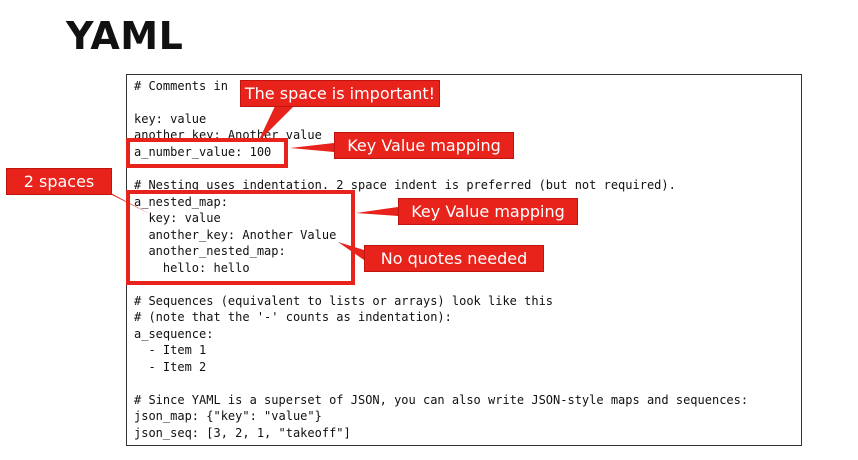 This screenshot has width=858, height=460. I want to click on number-value-highlight-box, so click(207, 153).